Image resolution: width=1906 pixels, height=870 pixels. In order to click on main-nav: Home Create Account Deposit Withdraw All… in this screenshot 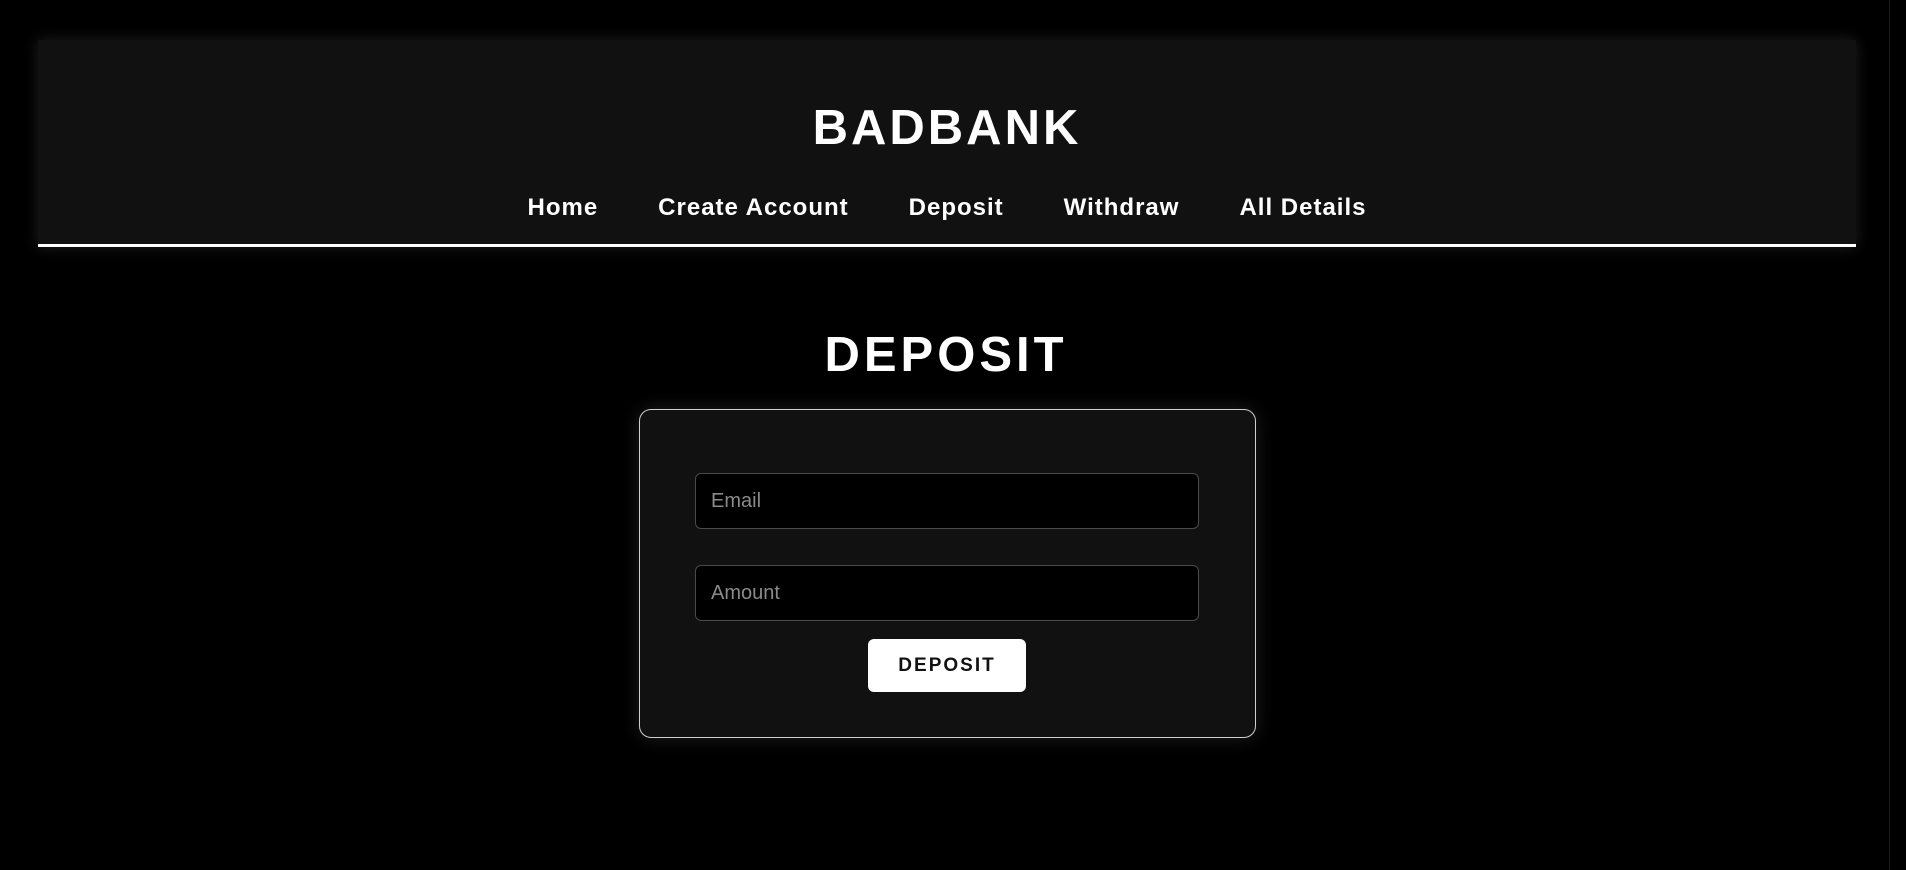, I will do `click(947, 208)`.